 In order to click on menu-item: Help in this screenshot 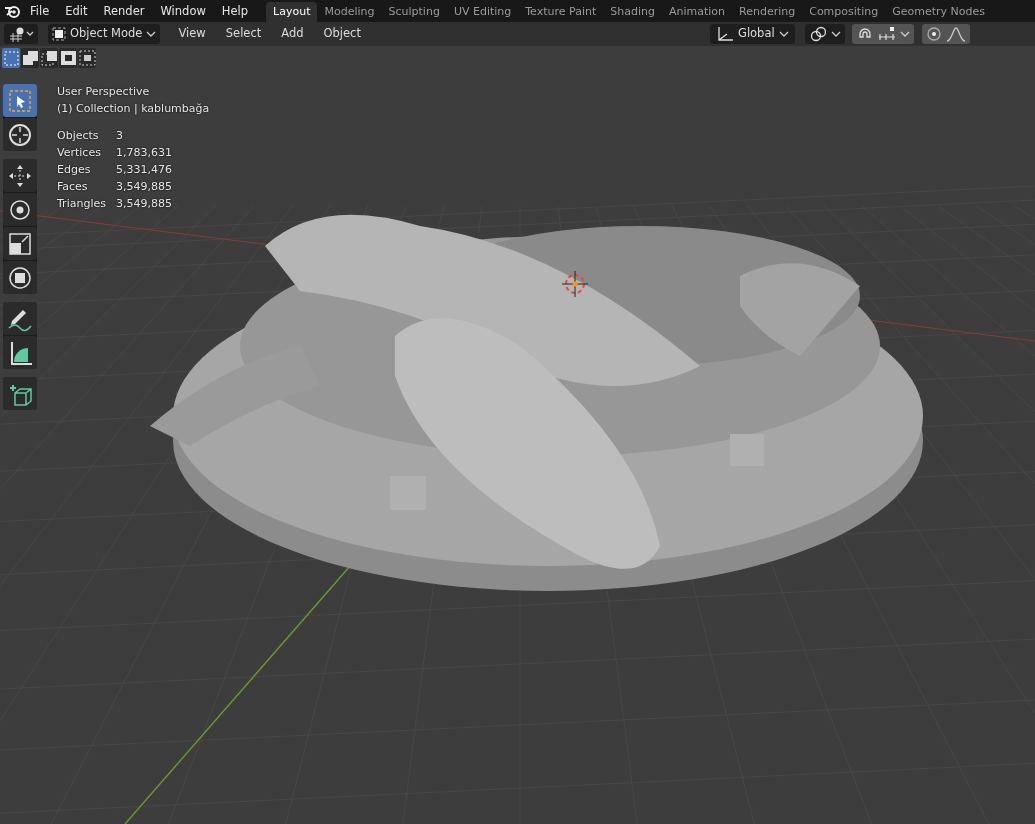, I will do `click(235, 11)`.